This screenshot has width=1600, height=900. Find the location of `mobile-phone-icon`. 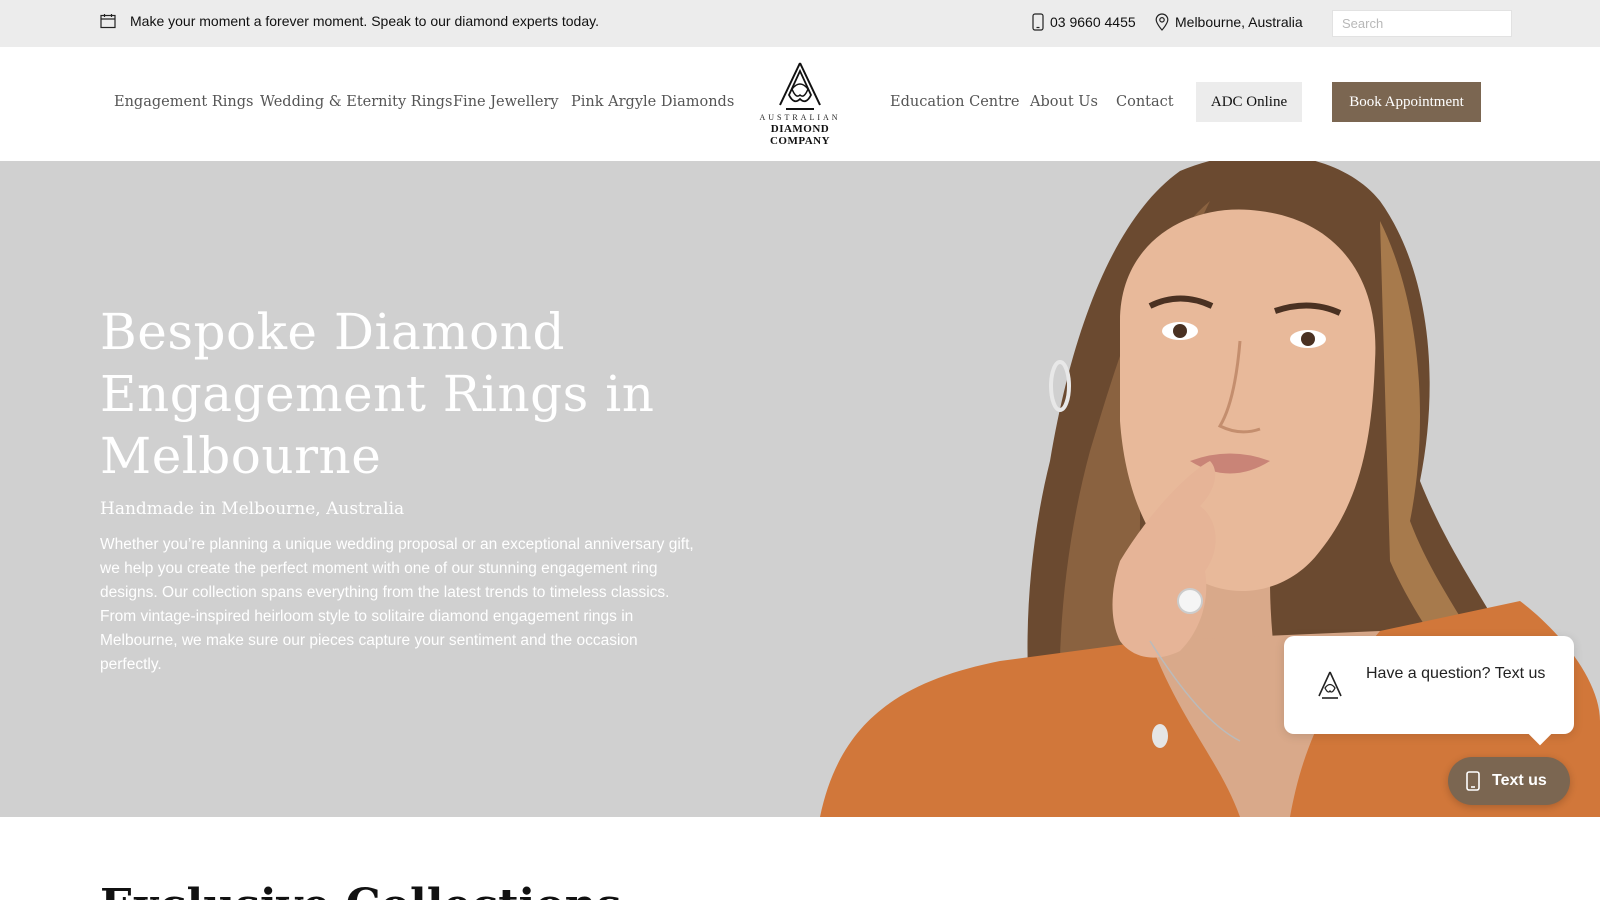

mobile-phone-icon is located at coordinates (1473, 781).